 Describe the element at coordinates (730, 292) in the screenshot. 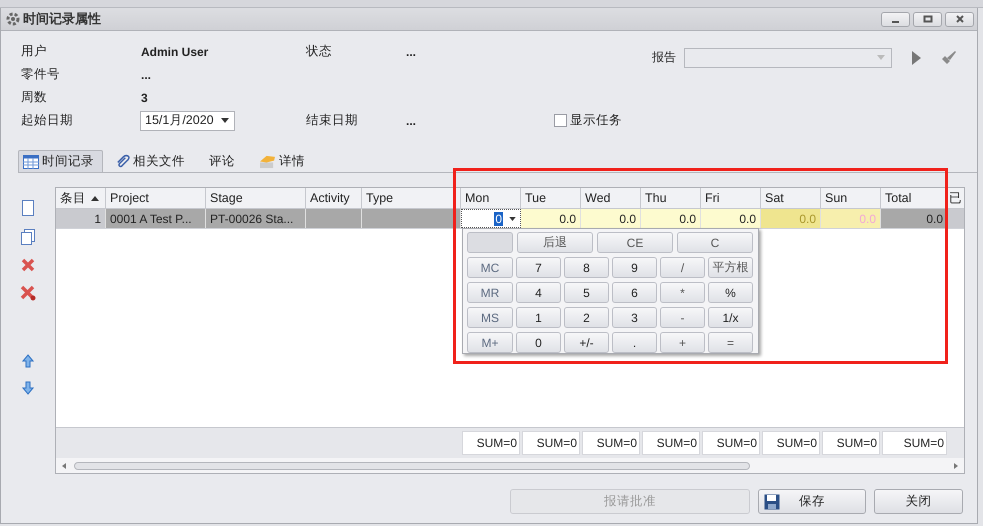

I see `calculator-key: %` at that location.